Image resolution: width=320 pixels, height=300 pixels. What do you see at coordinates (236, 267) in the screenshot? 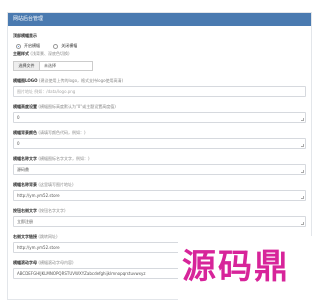
I see `watermark-text: 源码鼎` at bounding box center [236, 267].